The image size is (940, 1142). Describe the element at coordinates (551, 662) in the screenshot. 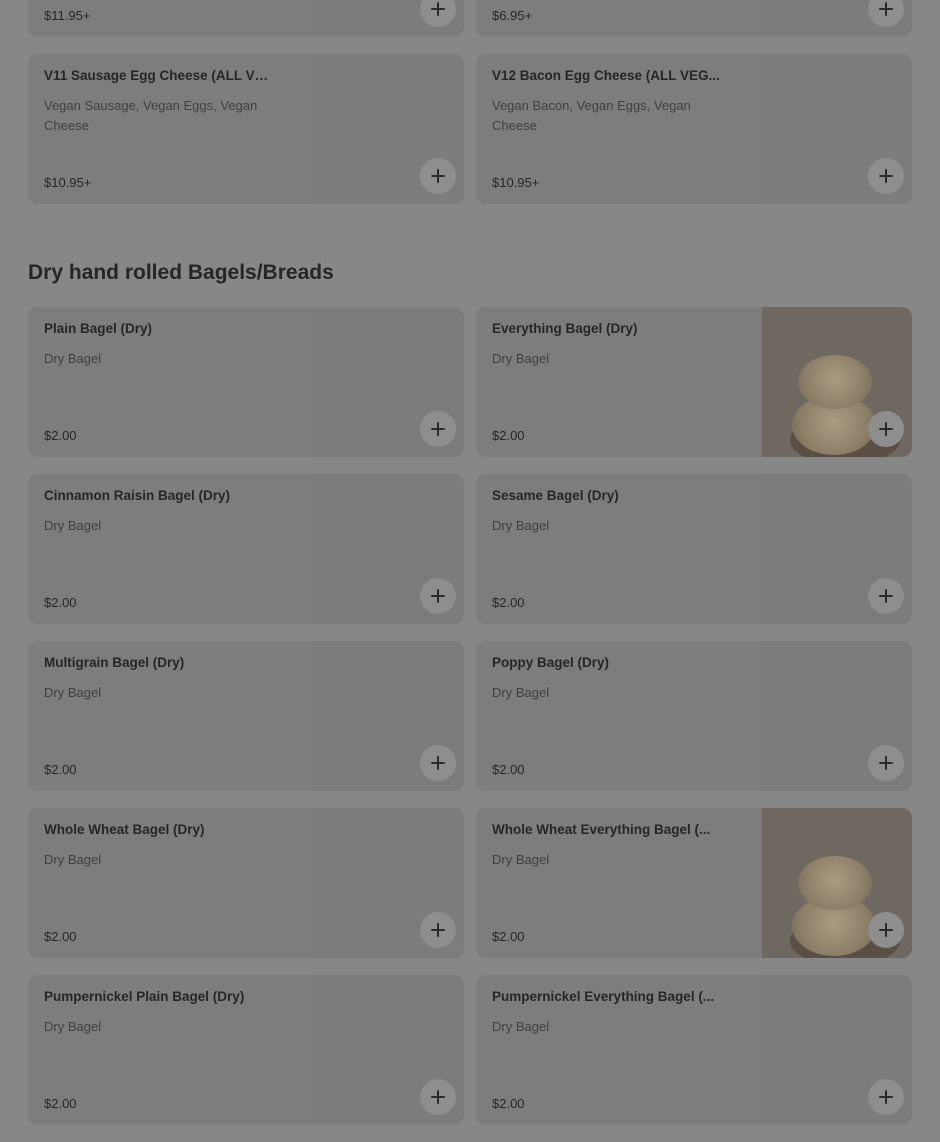

I see `item-name: Poppy Bagel (Dry)` at that location.